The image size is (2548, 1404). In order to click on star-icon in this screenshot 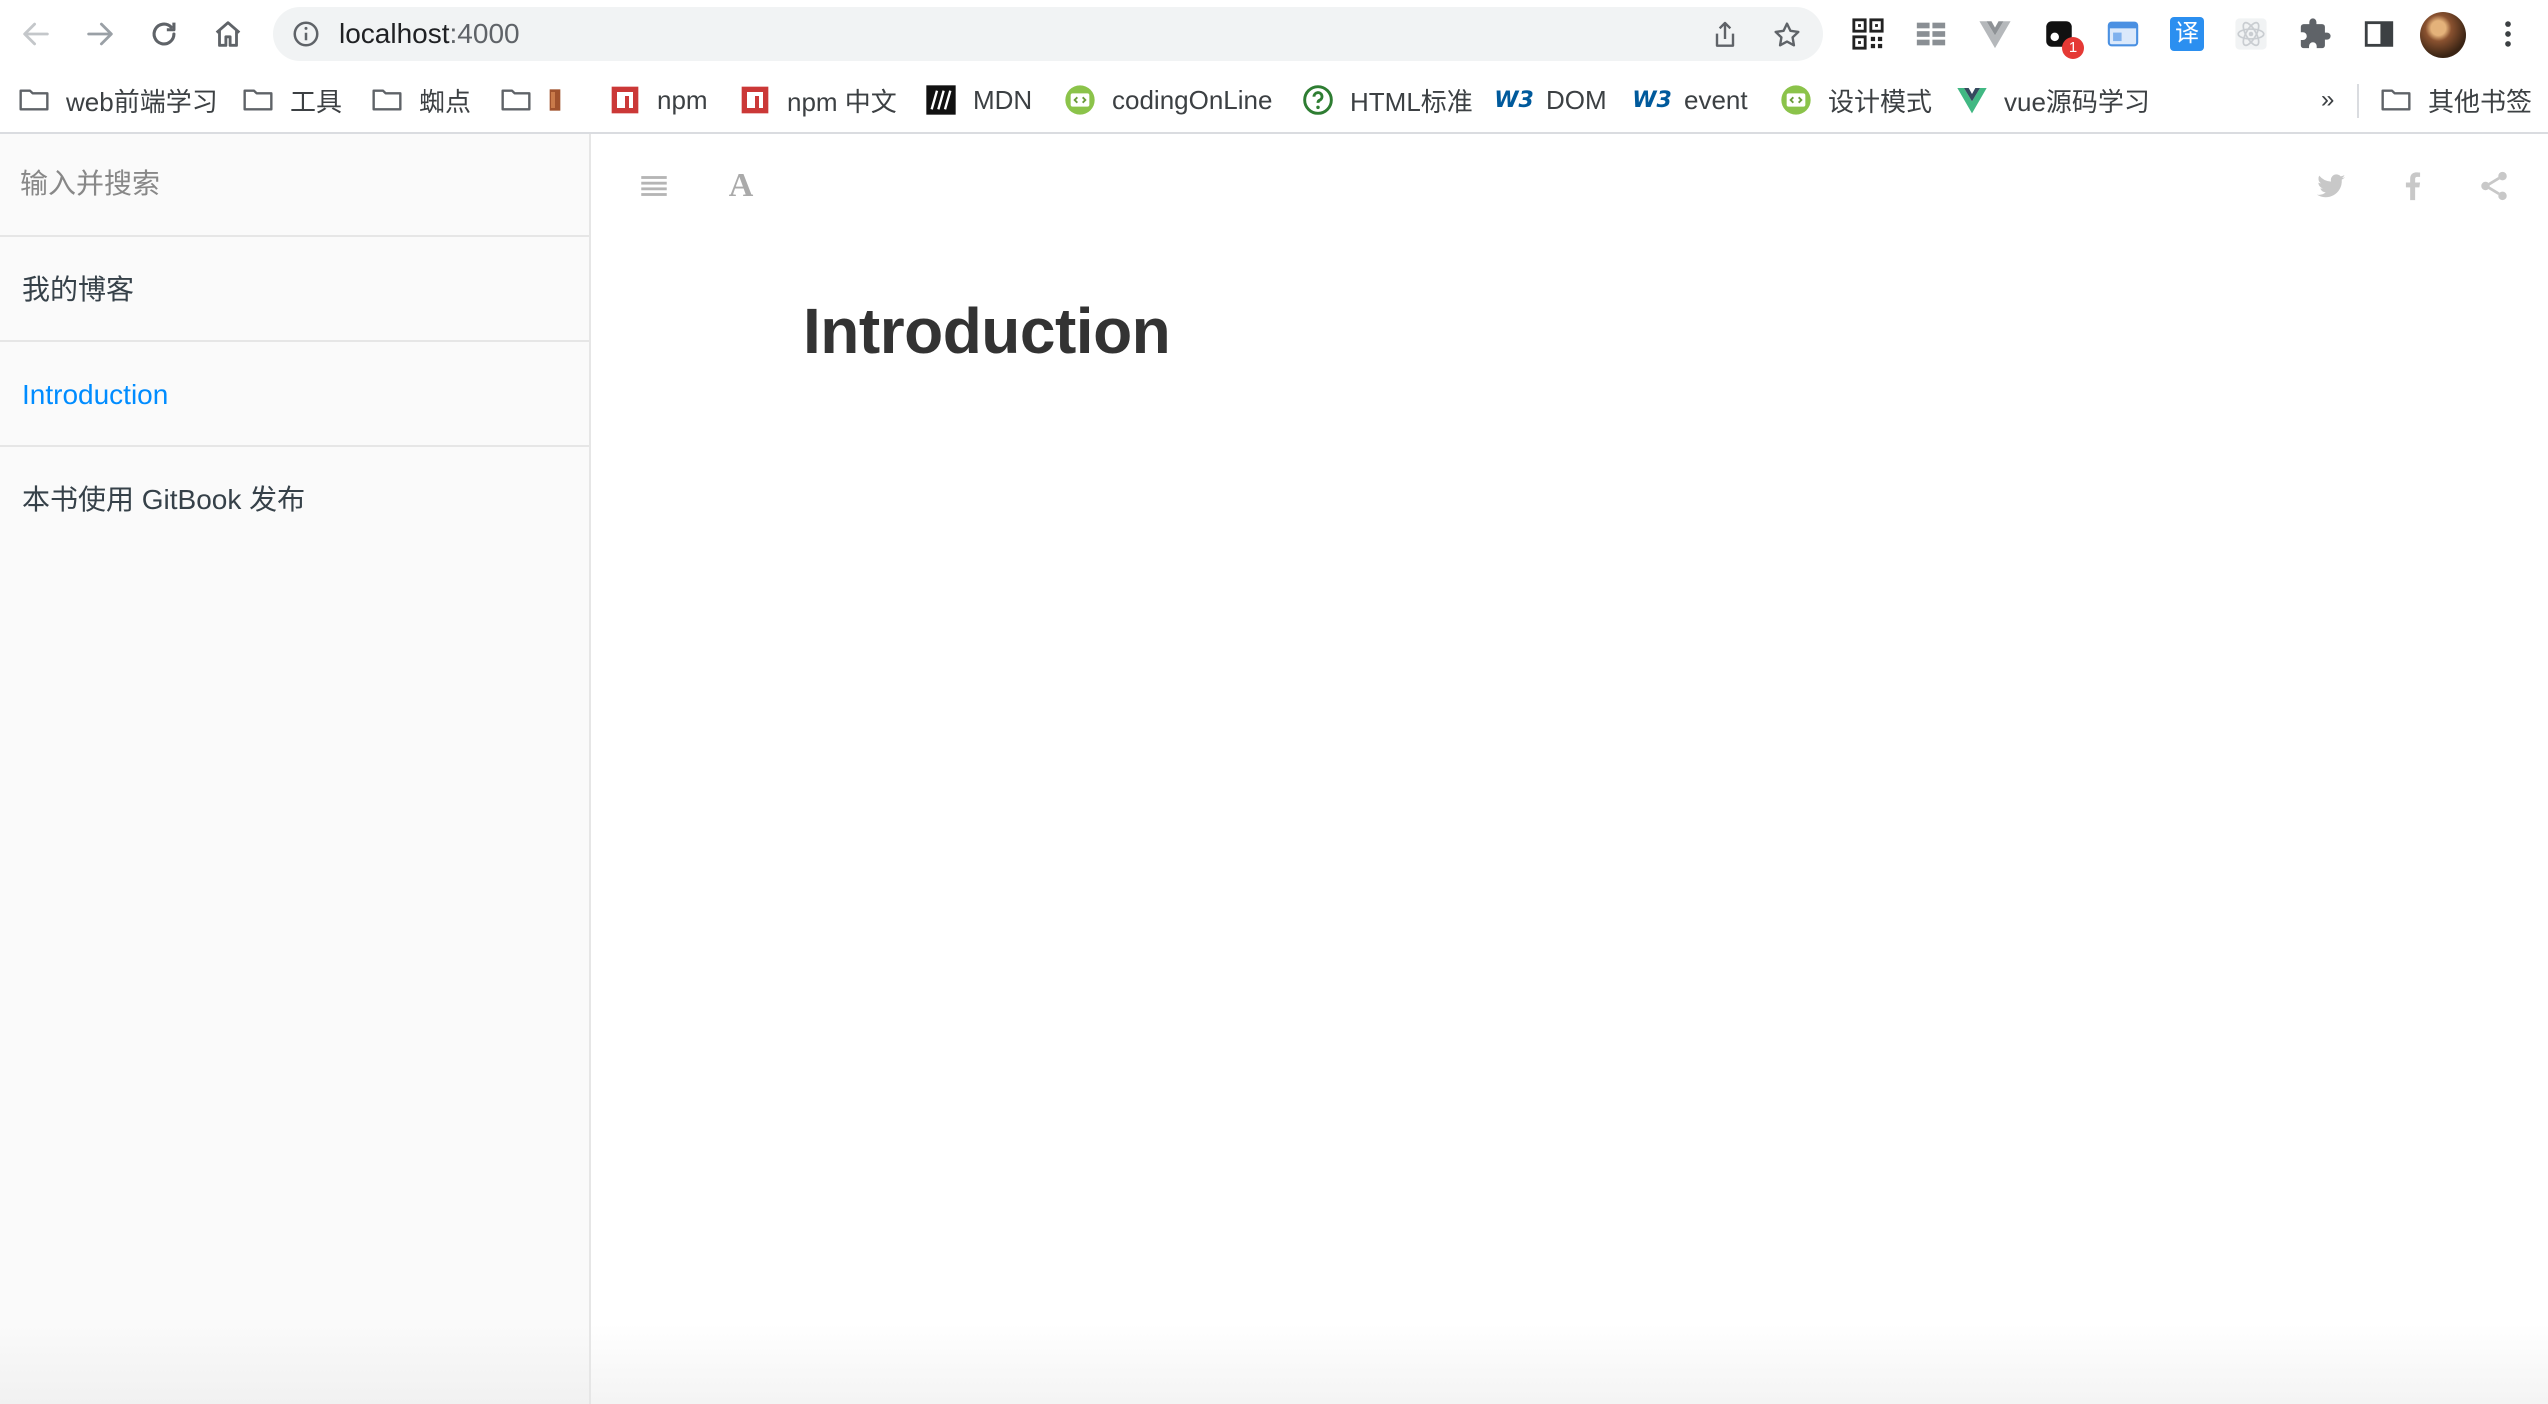, I will do `click(1787, 35)`.